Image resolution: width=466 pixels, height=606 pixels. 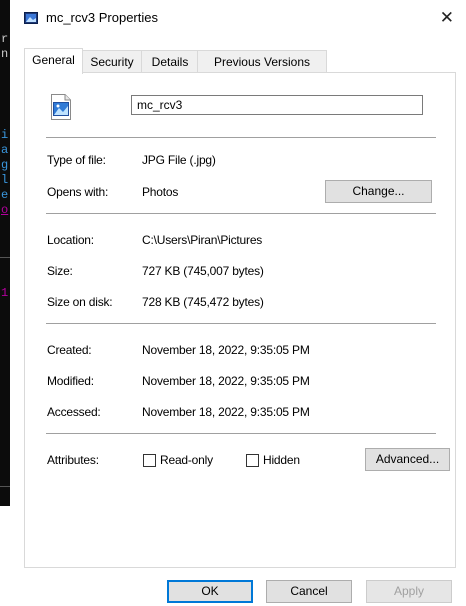 I want to click on size-label: Size:, so click(x=60, y=271).